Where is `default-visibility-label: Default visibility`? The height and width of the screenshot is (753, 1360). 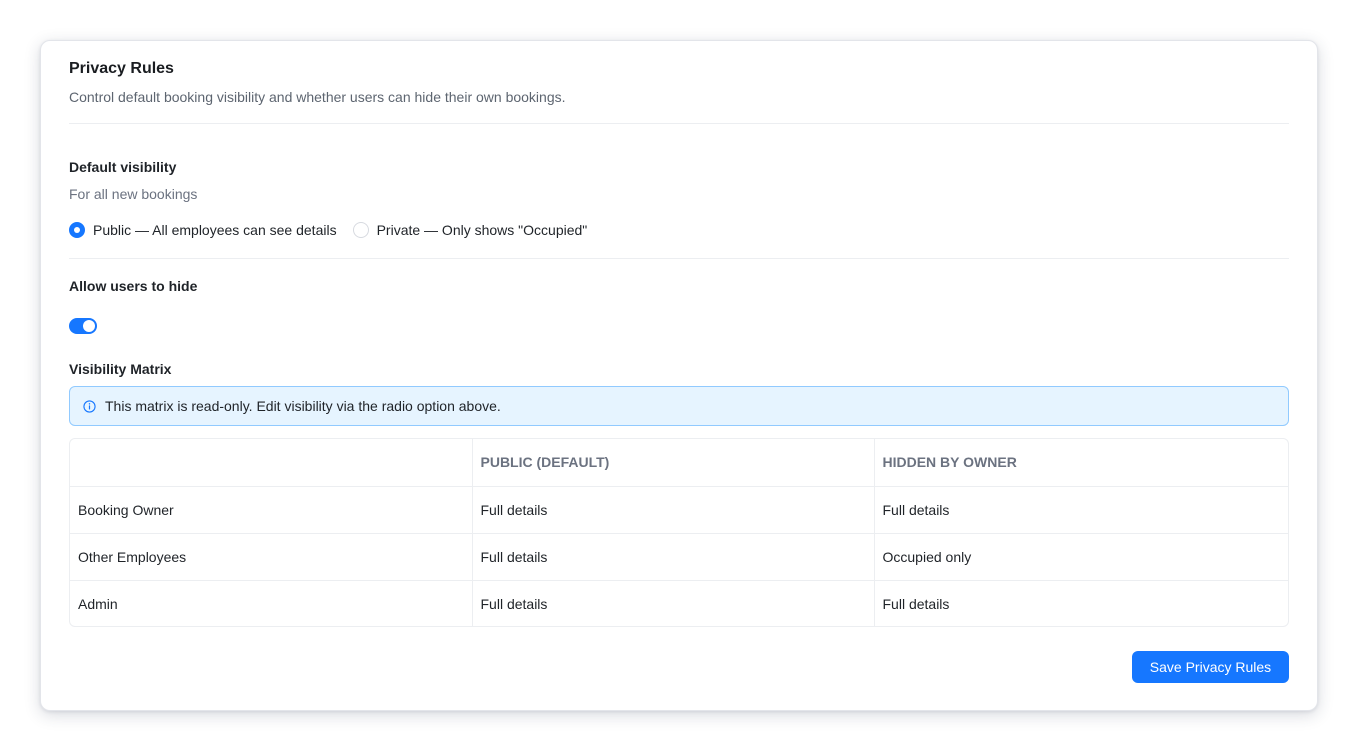
default-visibility-label: Default visibility is located at coordinates (123, 167).